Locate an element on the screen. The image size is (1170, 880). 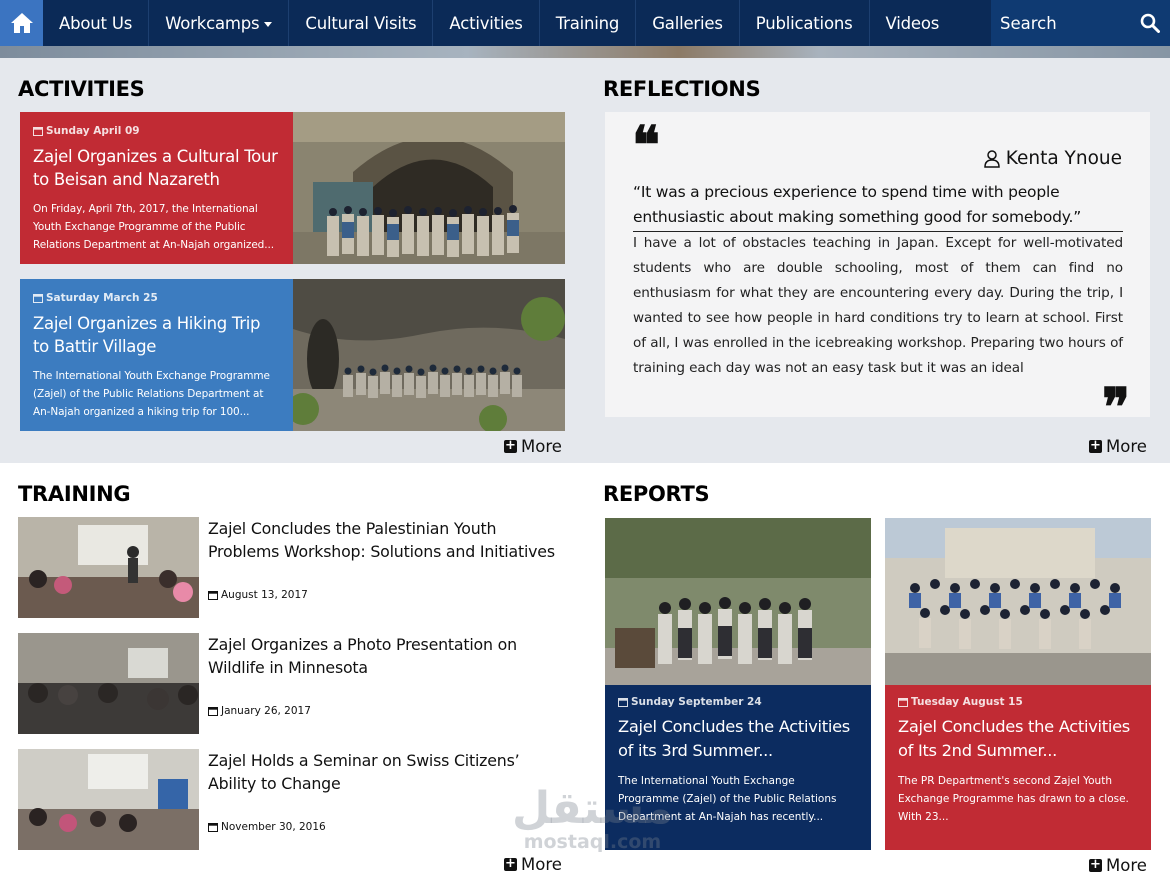
search-icon is located at coordinates (1150, 23).